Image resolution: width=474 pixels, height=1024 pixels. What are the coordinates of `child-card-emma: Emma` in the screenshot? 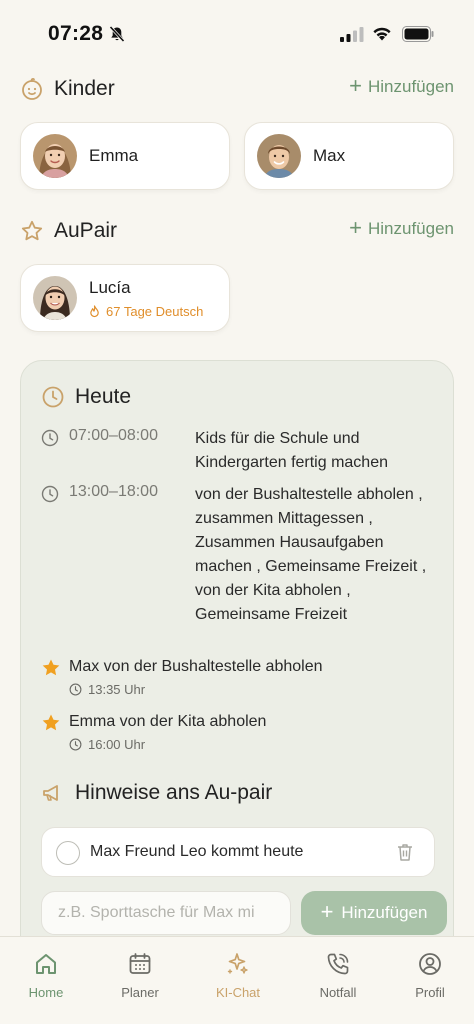 It's located at (125, 156).